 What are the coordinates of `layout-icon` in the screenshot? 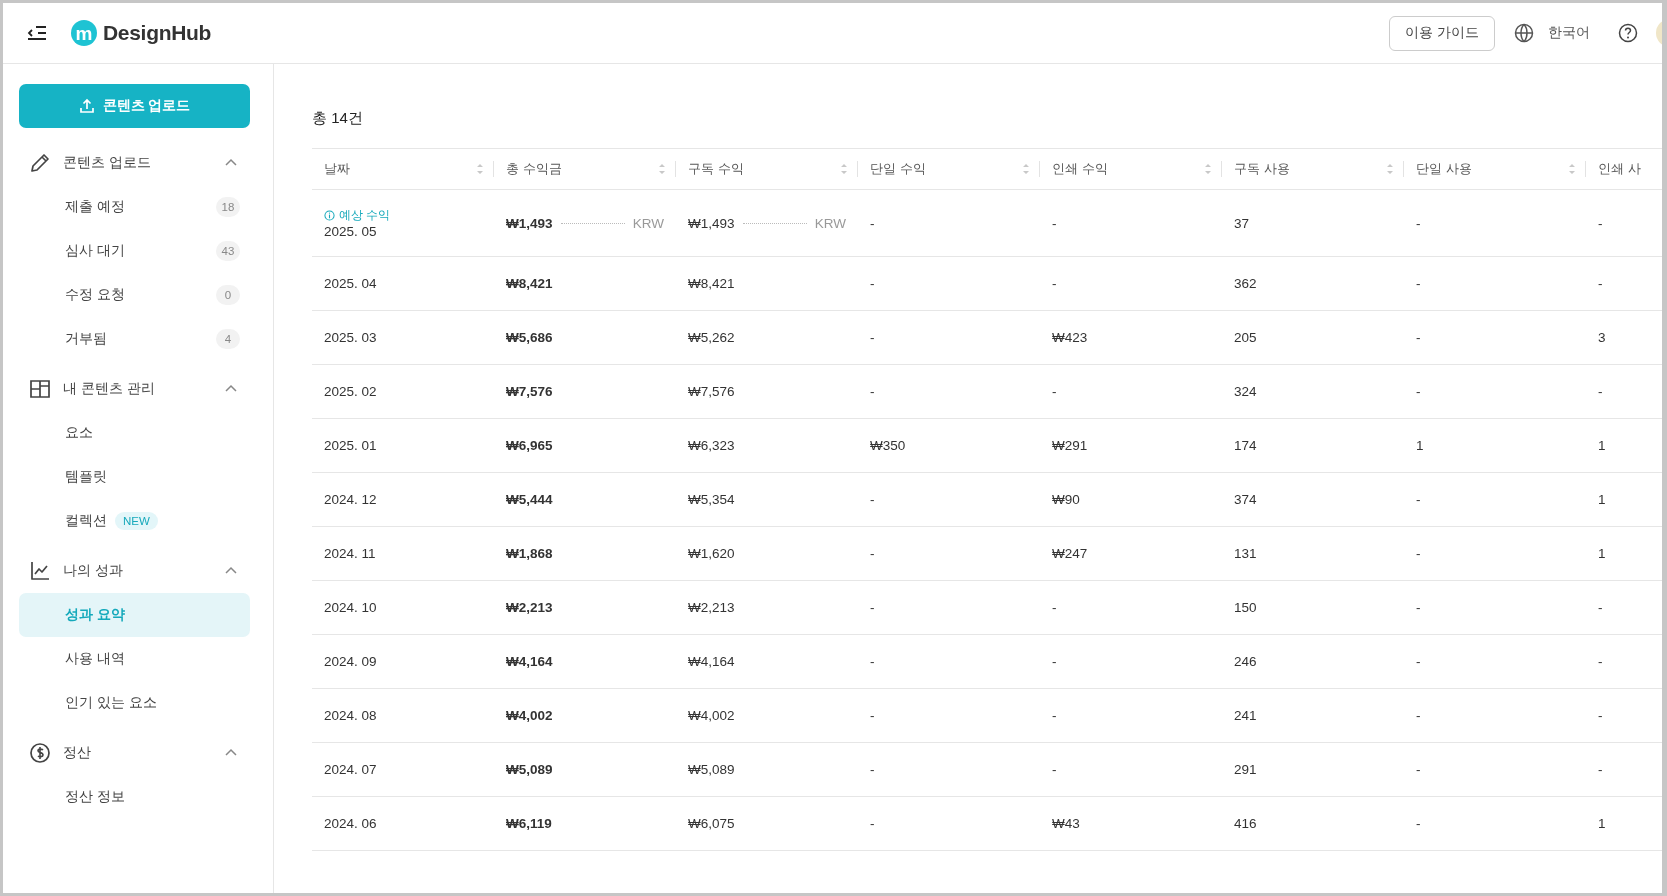 It's located at (40, 389).